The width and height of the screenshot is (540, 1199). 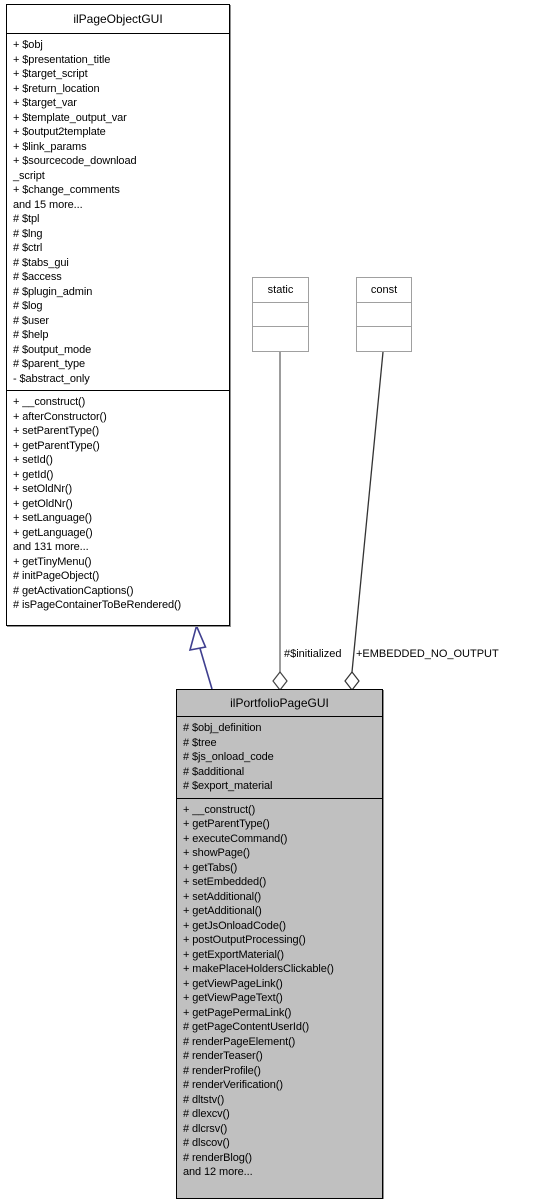 I want to click on attribute-row: # $tpl, so click(x=26, y=219).